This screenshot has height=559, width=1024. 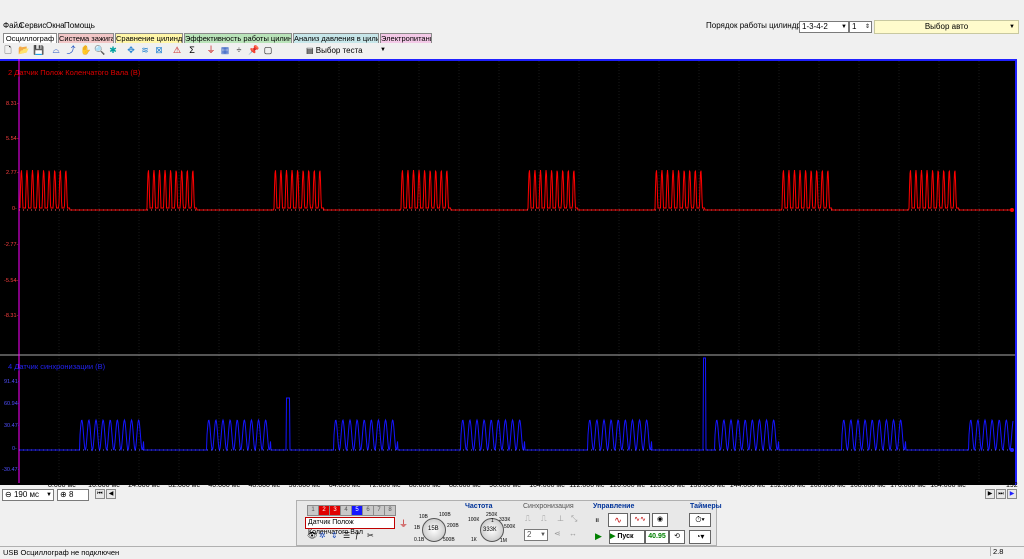 What do you see at coordinates (370, 535) in the screenshot?
I see `tools-icon: ✂` at bounding box center [370, 535].